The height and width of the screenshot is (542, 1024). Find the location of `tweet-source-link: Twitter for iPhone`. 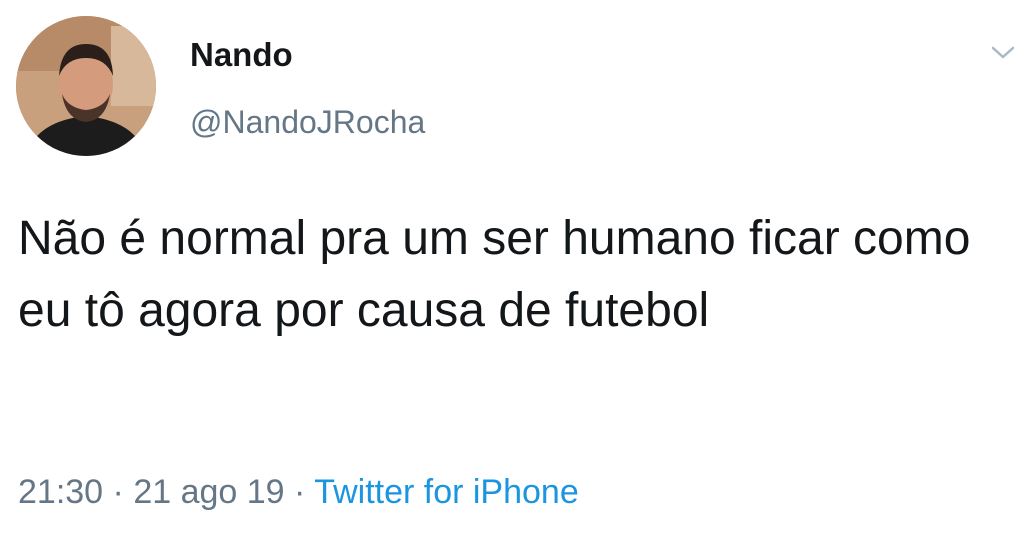

tweet-source-link: Twitter for iPhone is located at coordinates (446, 492).